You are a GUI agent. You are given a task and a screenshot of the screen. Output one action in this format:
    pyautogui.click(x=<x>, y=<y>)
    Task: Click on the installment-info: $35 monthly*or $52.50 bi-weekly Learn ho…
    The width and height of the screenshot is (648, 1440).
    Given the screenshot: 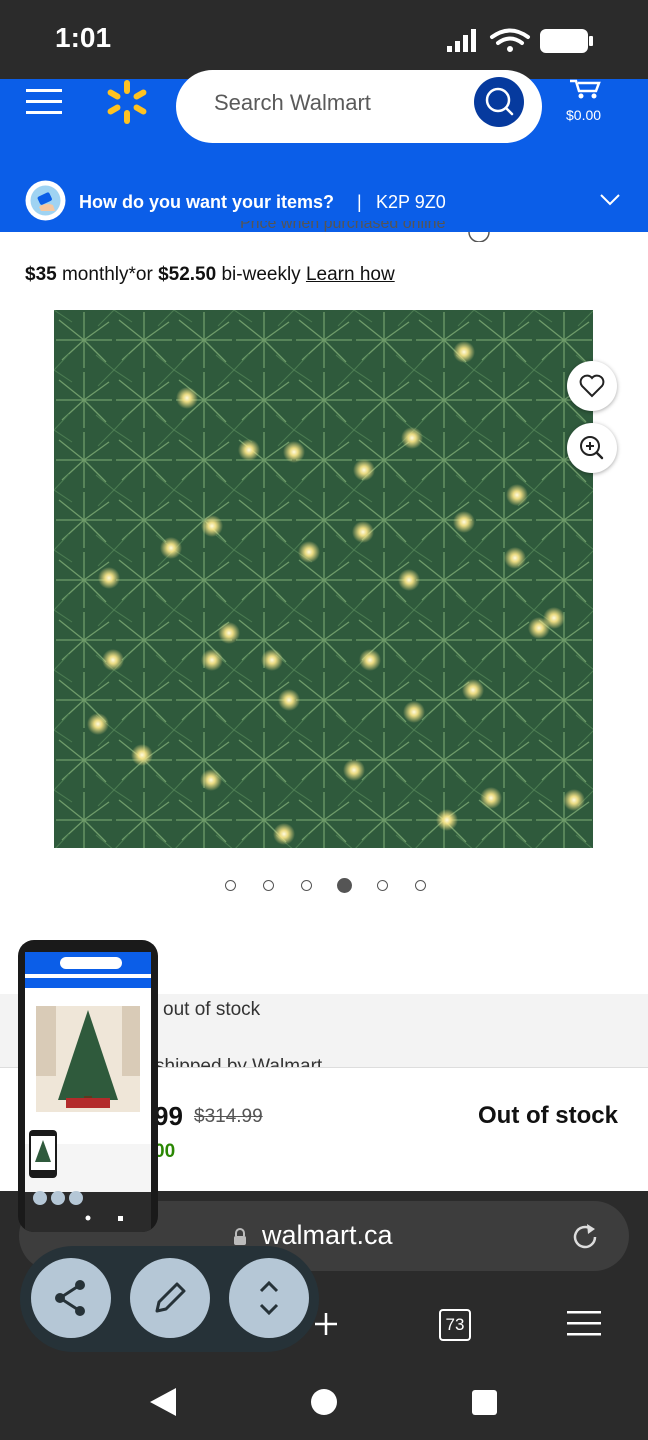 What is the action you would take?
    pyautogui.click(x=210, y=275)
    